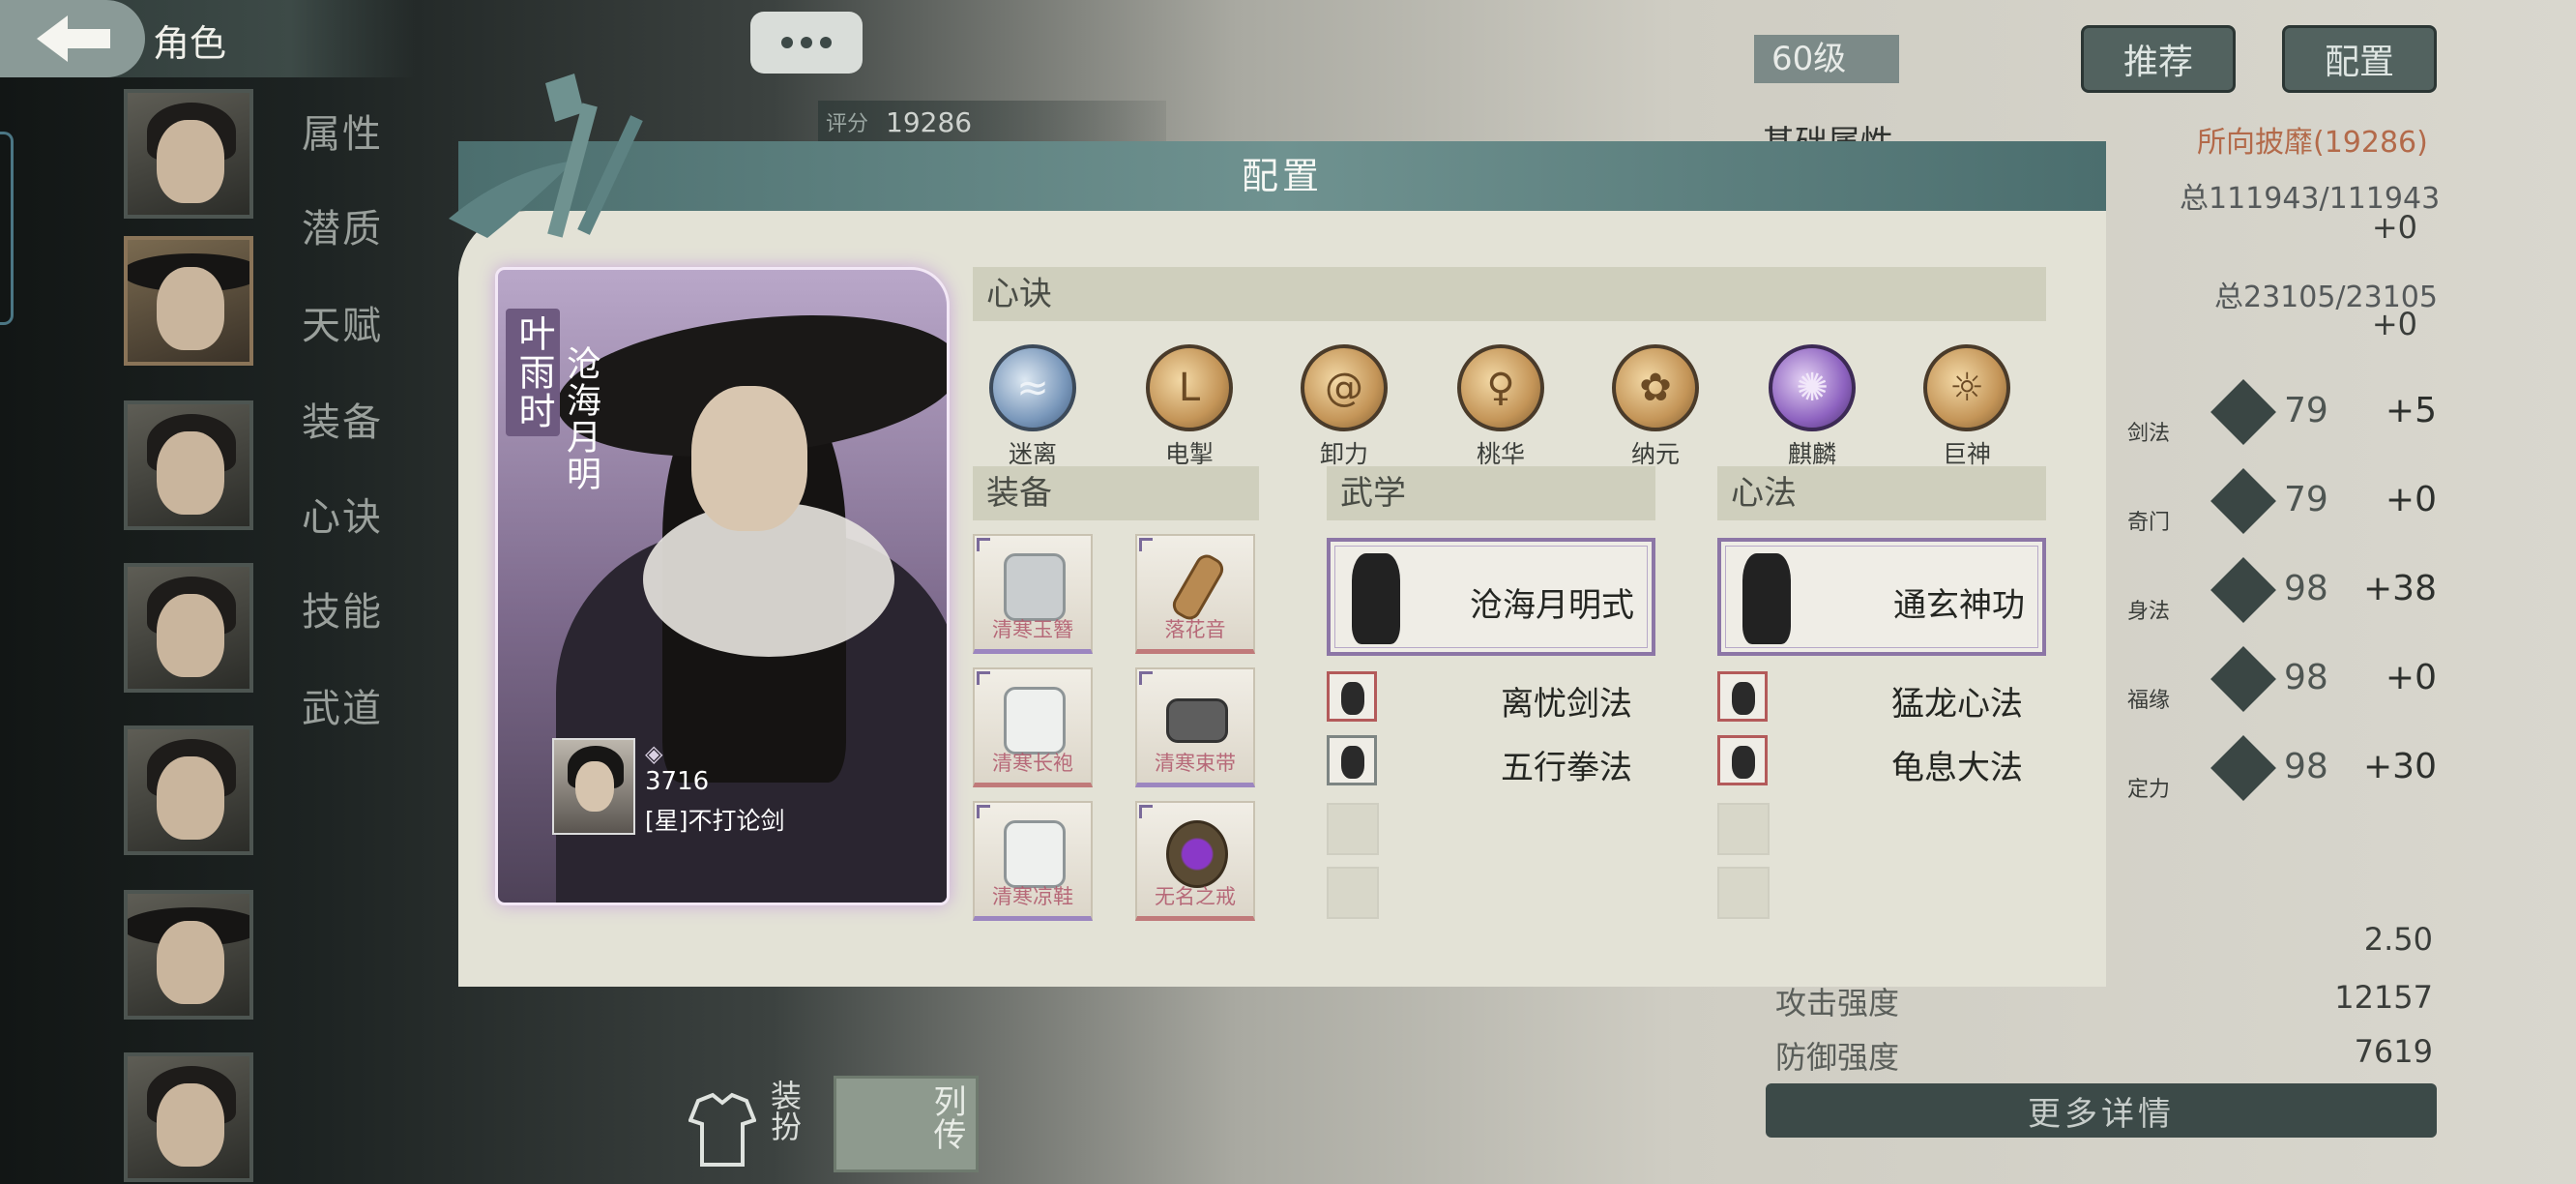  What do you see at coordinates (1957, 768) in the screenshot?
I see `neigong-sub-name: 龟息大法` at bounding box center [1957, 768].